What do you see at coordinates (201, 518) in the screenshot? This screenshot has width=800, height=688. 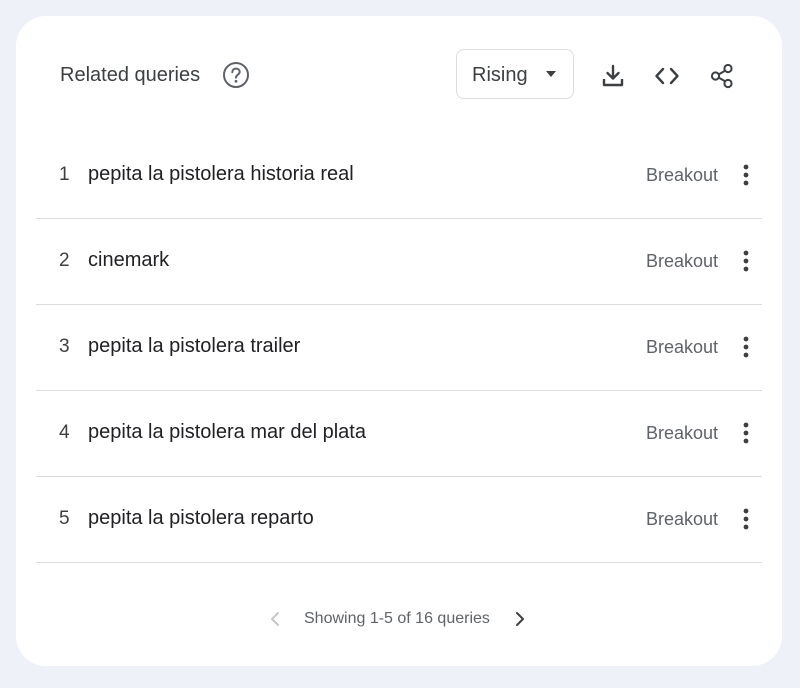 I see `query-text: pepita la pistolera reparto` at bounding box center [201, 518].